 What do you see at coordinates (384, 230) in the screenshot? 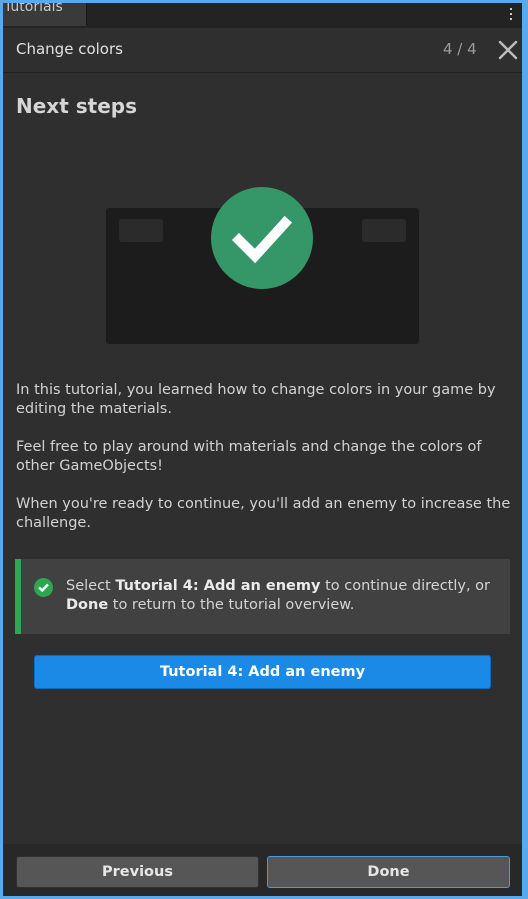
I see `illustration-right-box` at bounding box center [384, 230].